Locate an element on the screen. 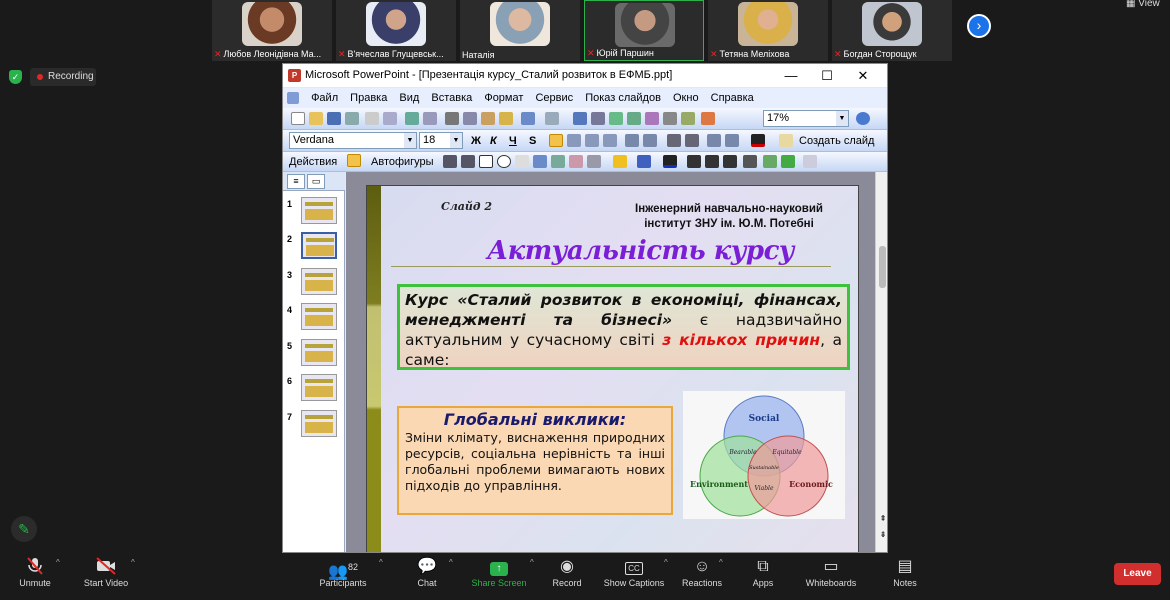 The image size is (1170, 600). arrow-icon is located at coordinates (468, 161).